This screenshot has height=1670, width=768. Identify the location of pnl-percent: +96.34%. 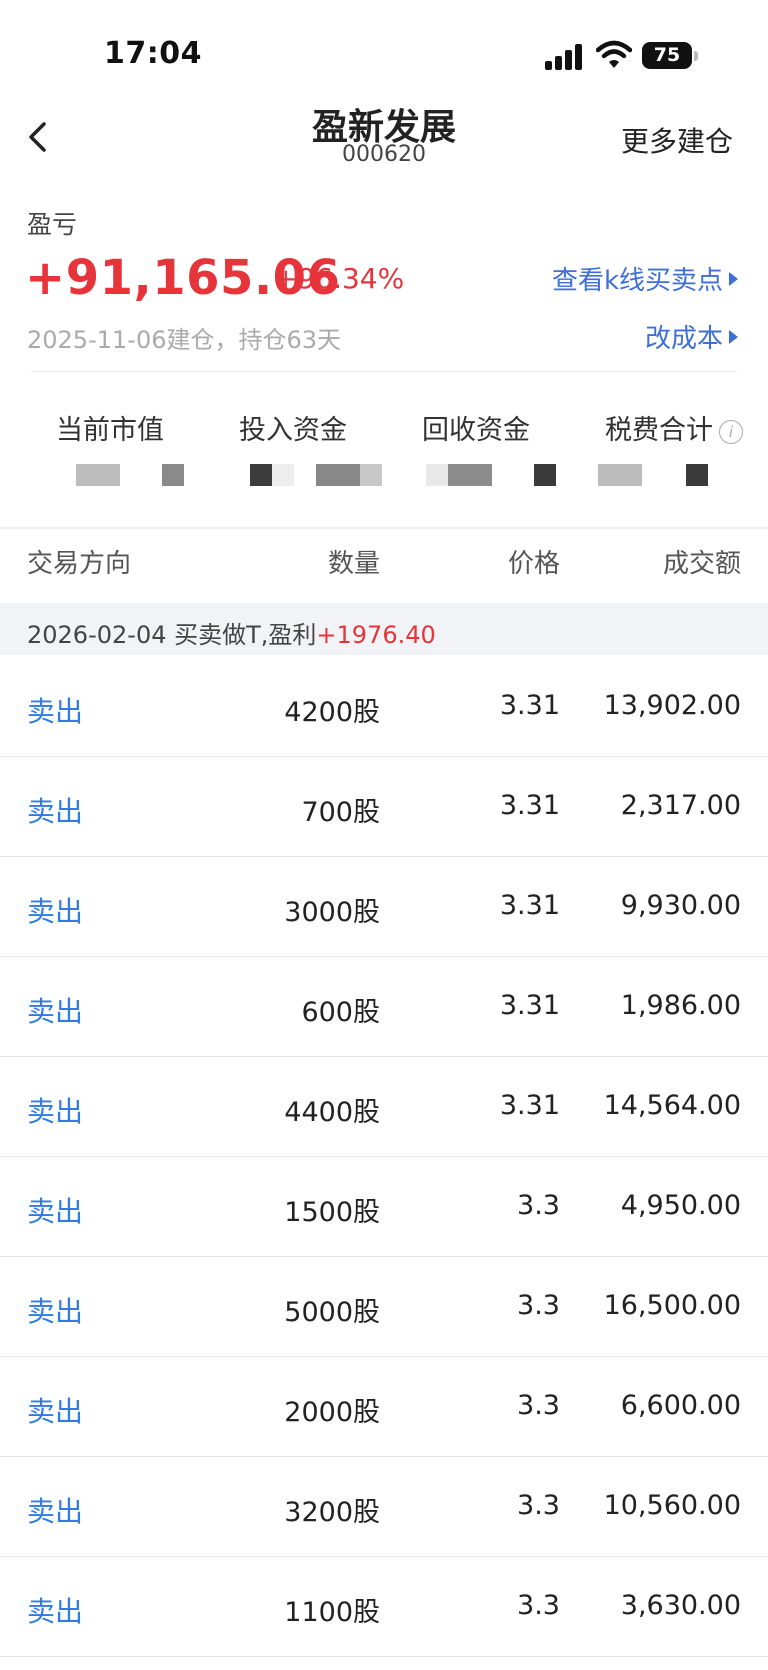
(339, 278).